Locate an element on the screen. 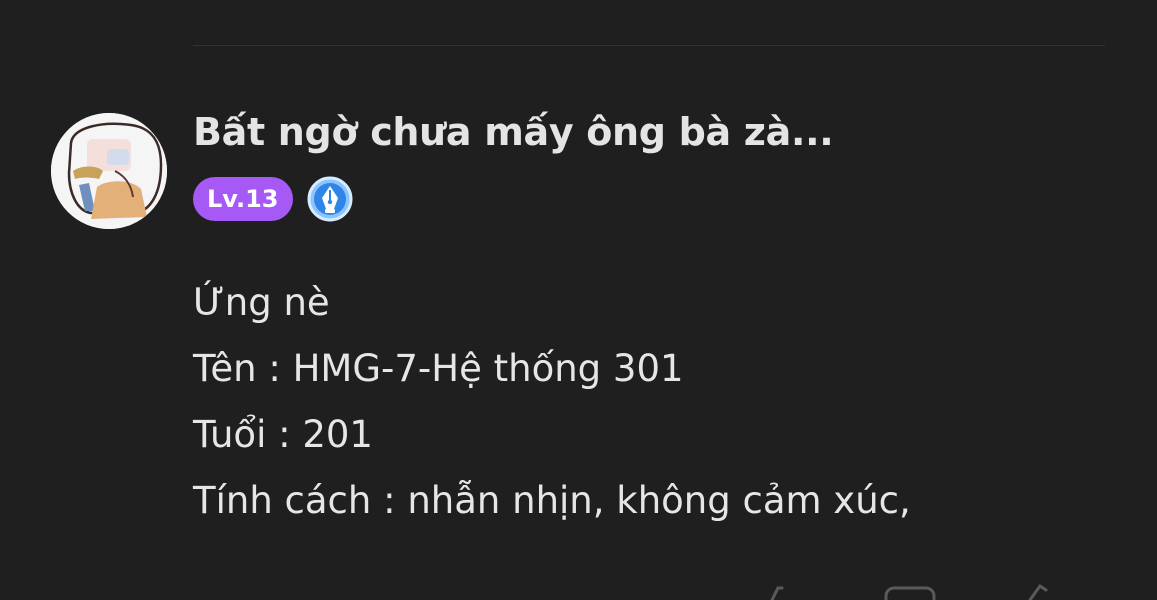 The image size is (1157, 600). avatar-drawing-icon is located at coordinates (109, 171).